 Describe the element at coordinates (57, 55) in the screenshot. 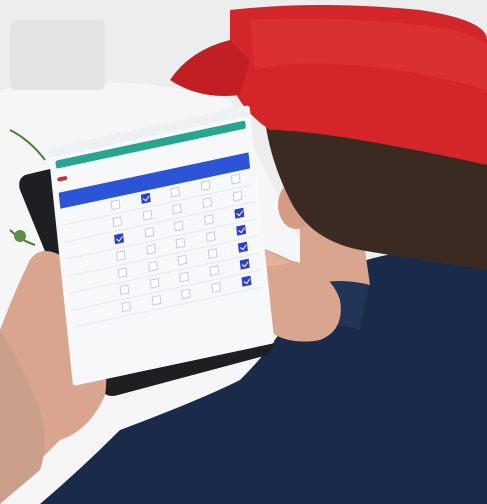

I see `chair-back` at that location.